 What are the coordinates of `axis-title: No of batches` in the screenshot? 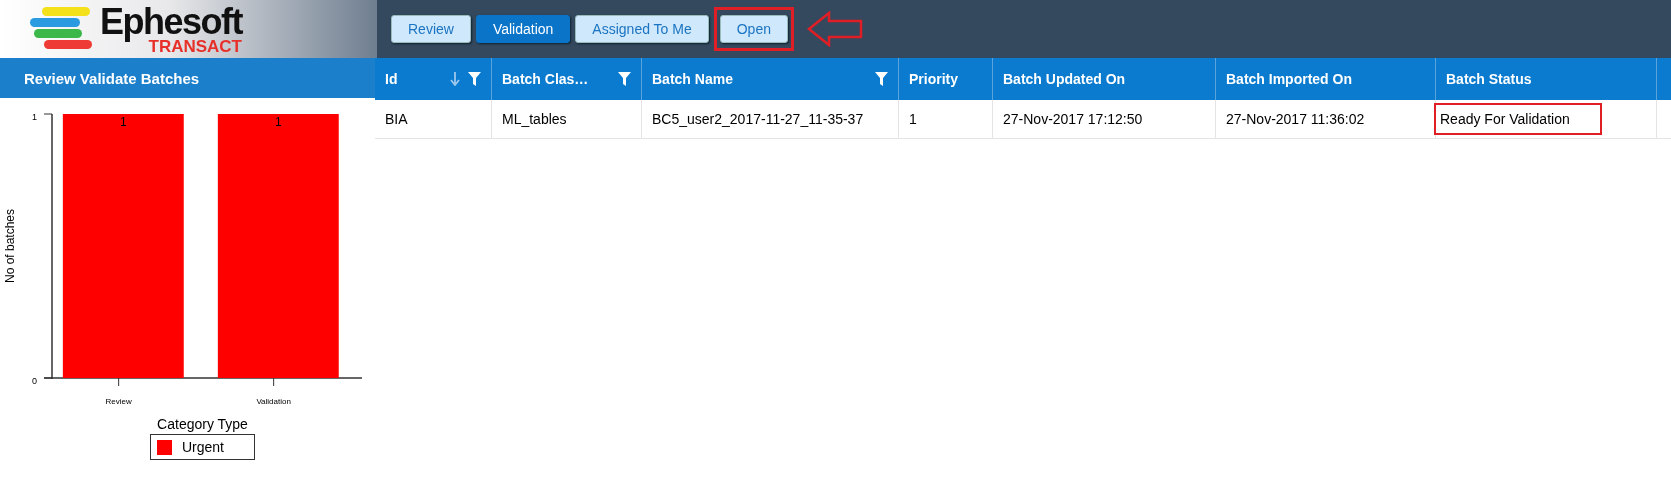 It's located at (10, 246).